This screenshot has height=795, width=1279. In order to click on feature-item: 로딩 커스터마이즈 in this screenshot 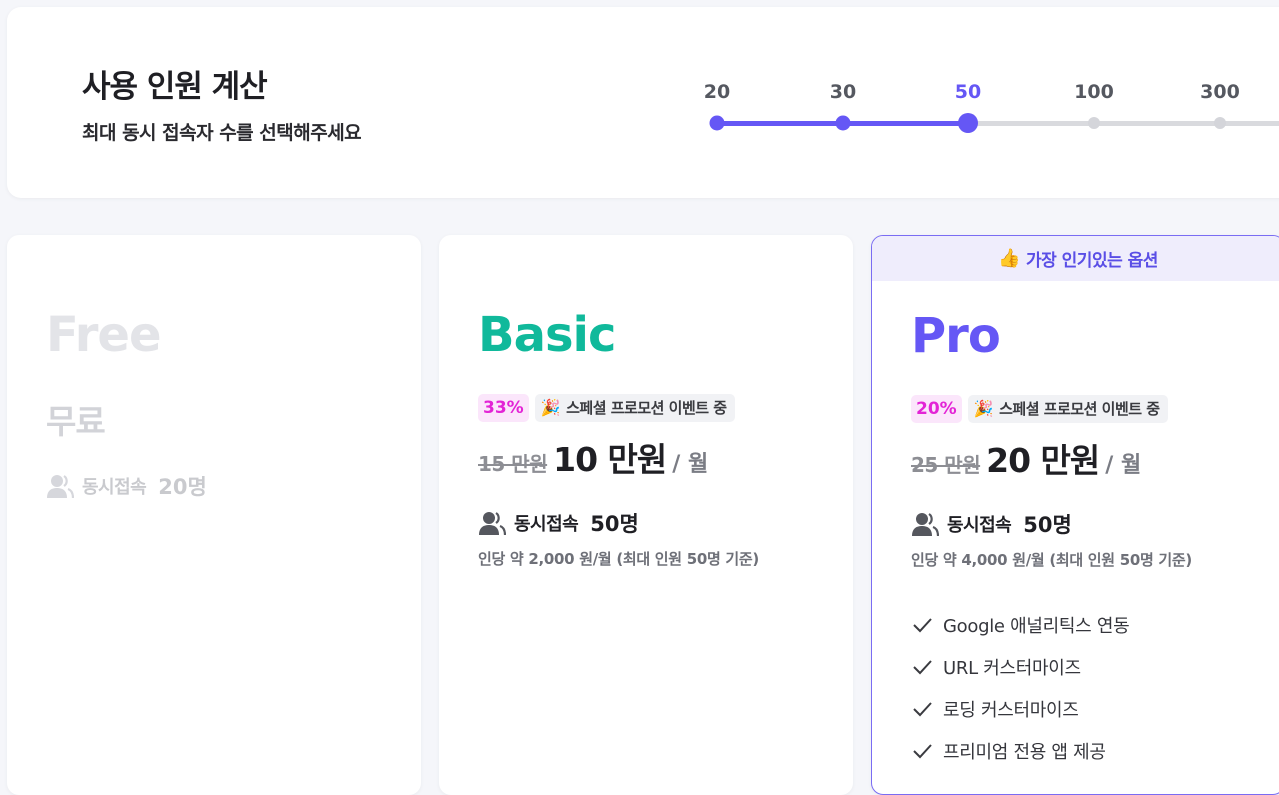, I will do `click(1020, 709)`.